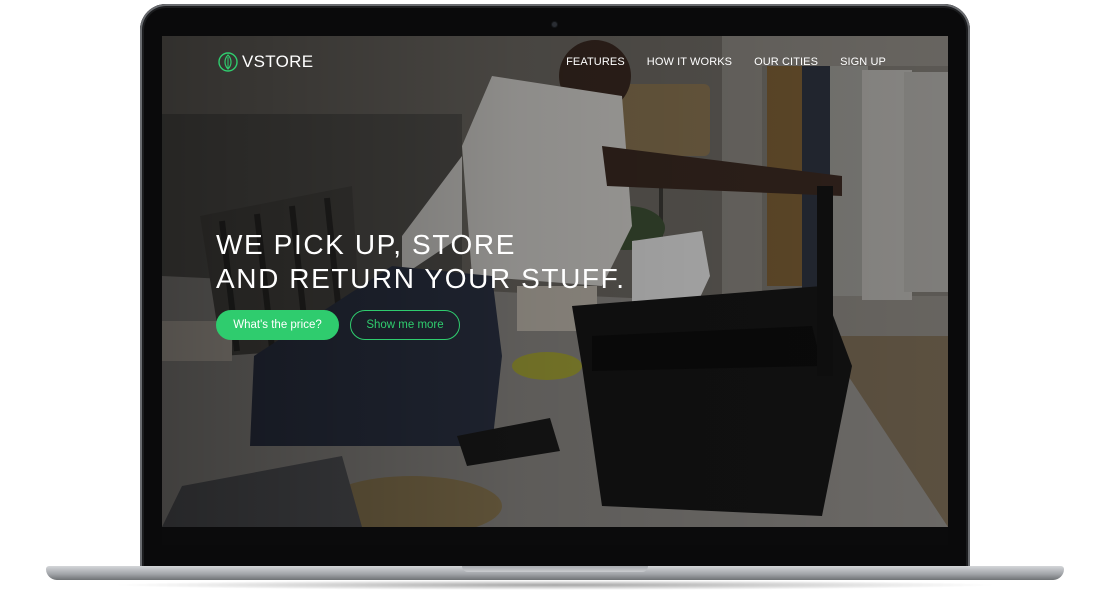 The width and height of the screenshot is (1110, 598). Describe the element at coordinates (863, 62) in the screenshot. I see `nav-link-sign-up: SIGN UP` at that location.